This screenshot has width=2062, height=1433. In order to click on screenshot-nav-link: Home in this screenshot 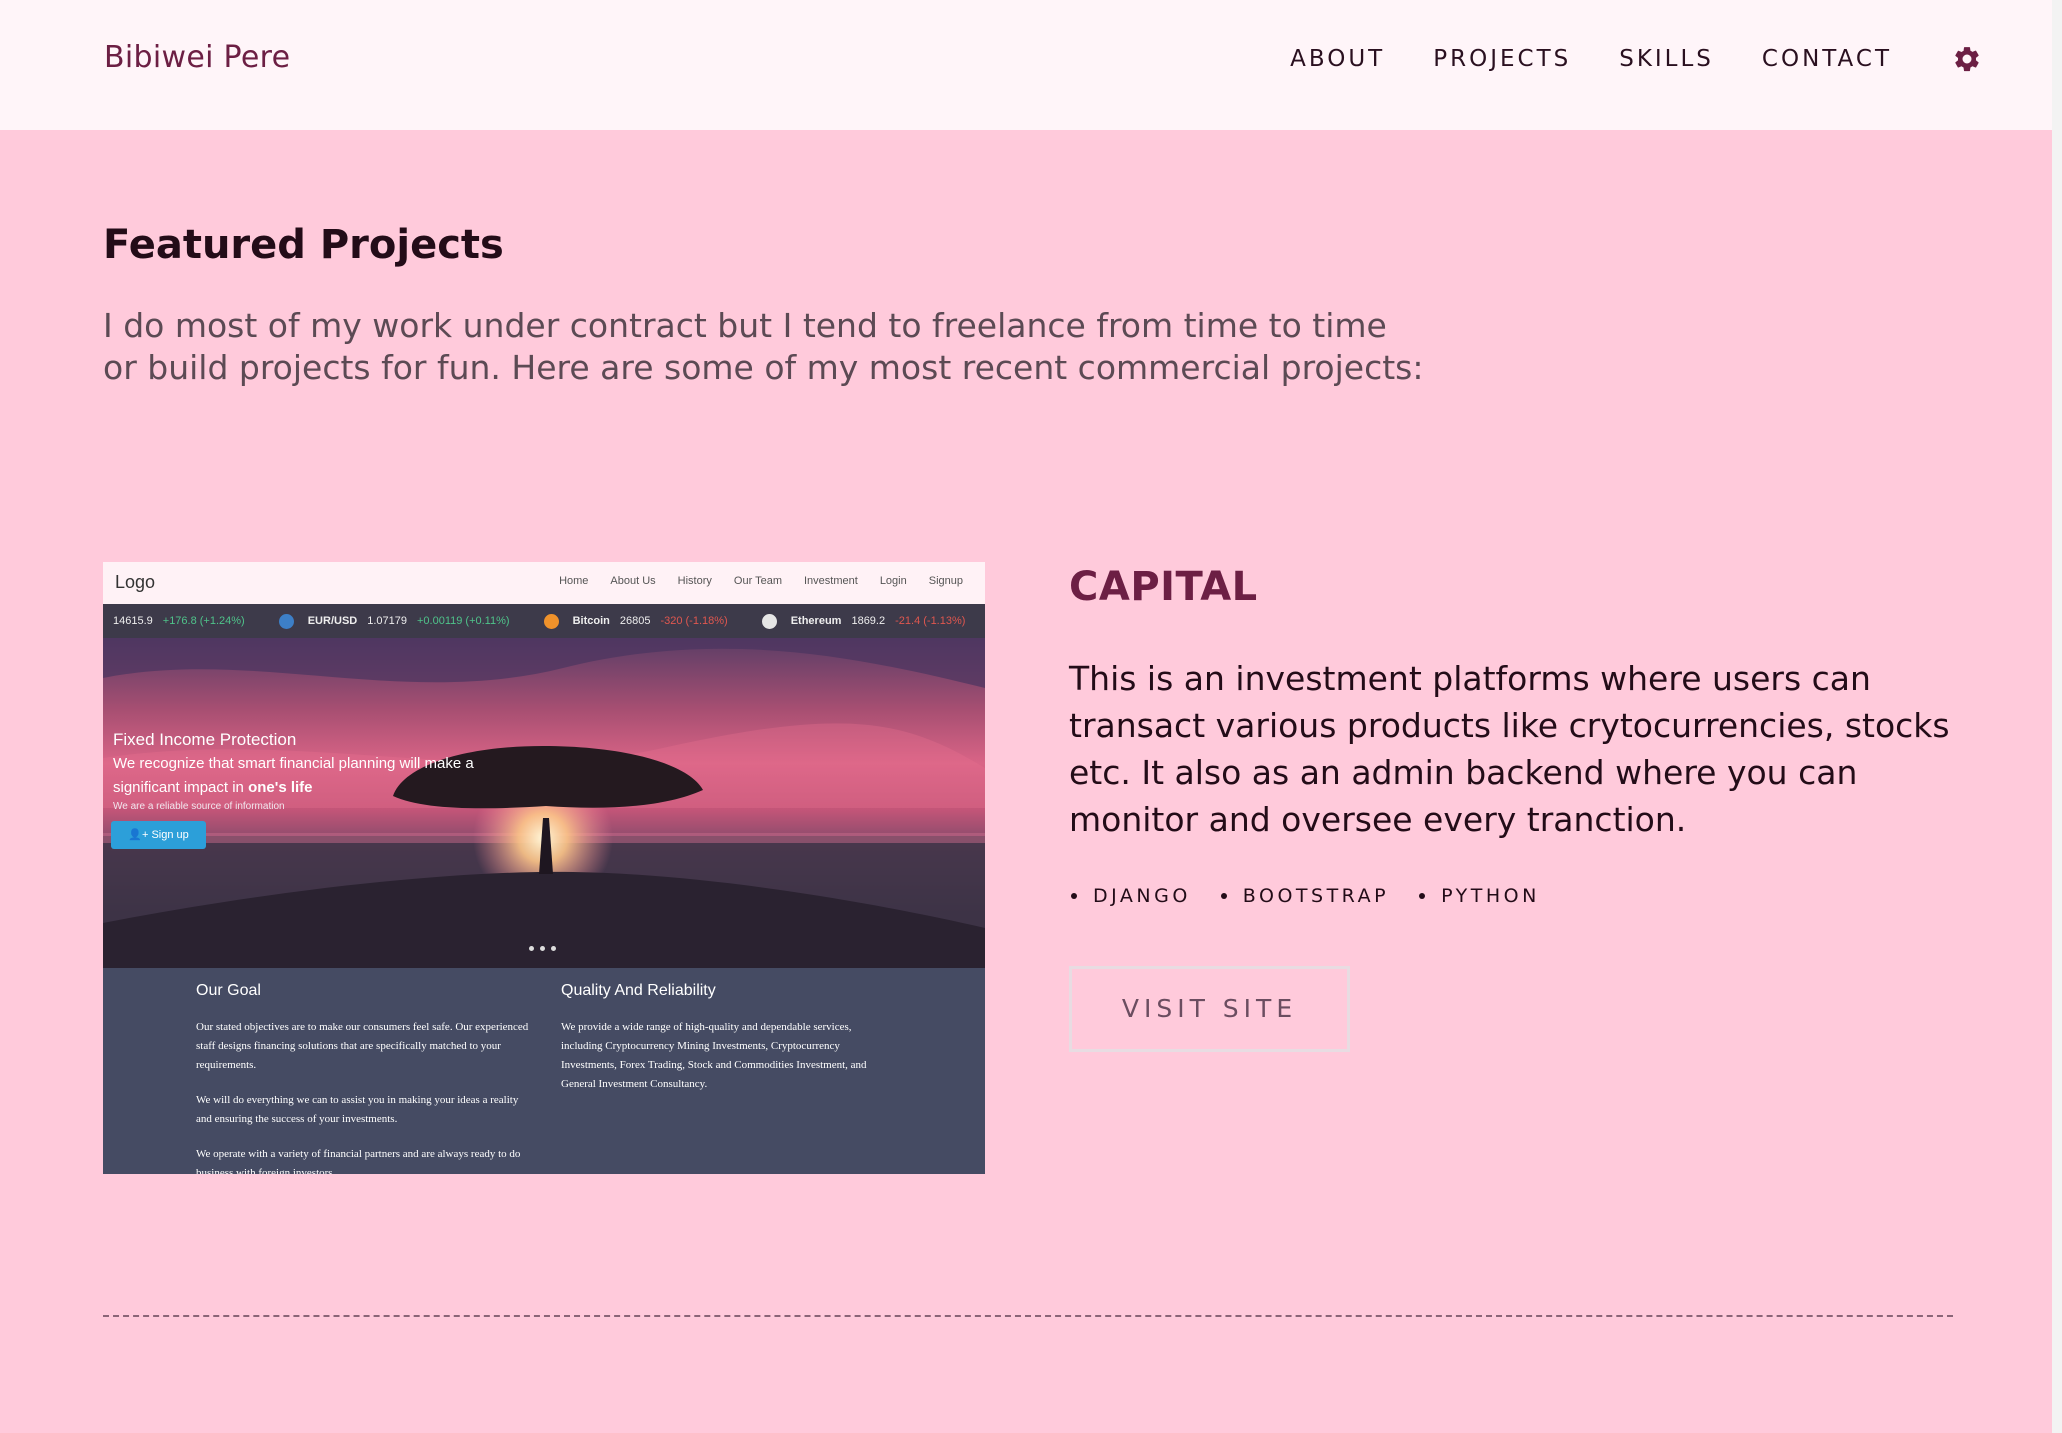, I will do `click(574, 581)`.